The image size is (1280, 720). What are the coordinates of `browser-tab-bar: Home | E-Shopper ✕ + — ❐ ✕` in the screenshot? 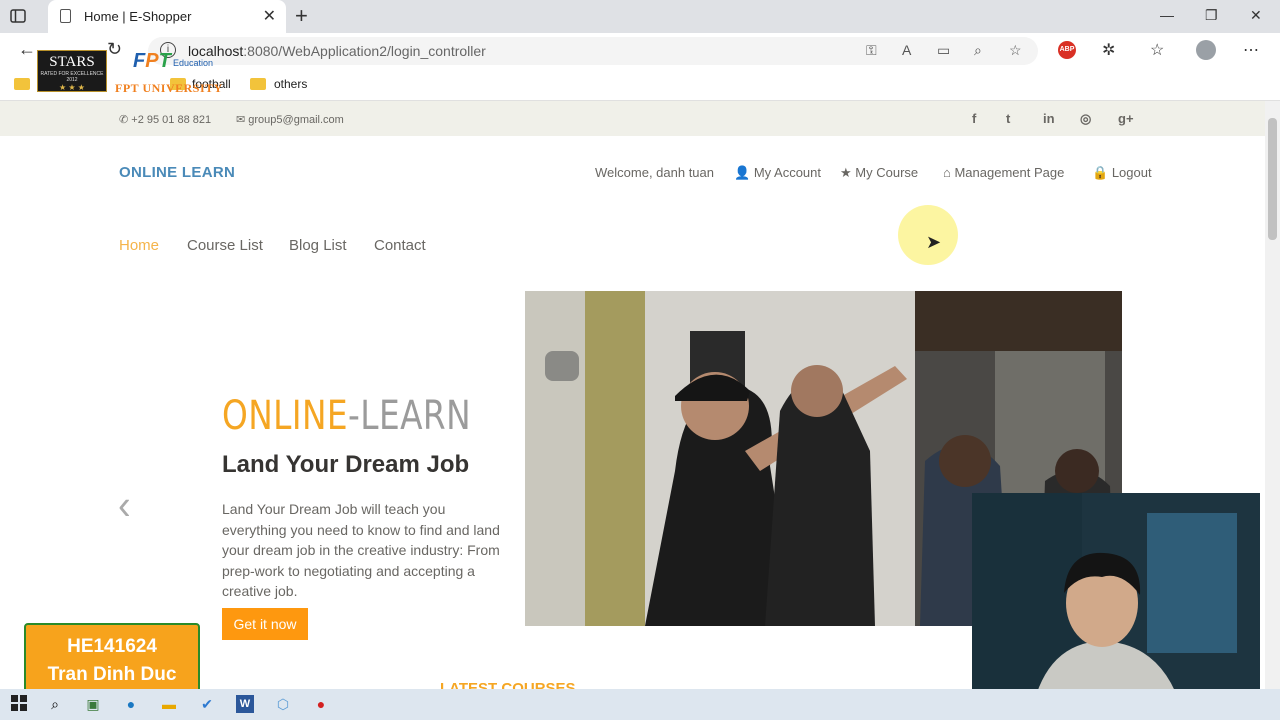 It's located at (640, 16).